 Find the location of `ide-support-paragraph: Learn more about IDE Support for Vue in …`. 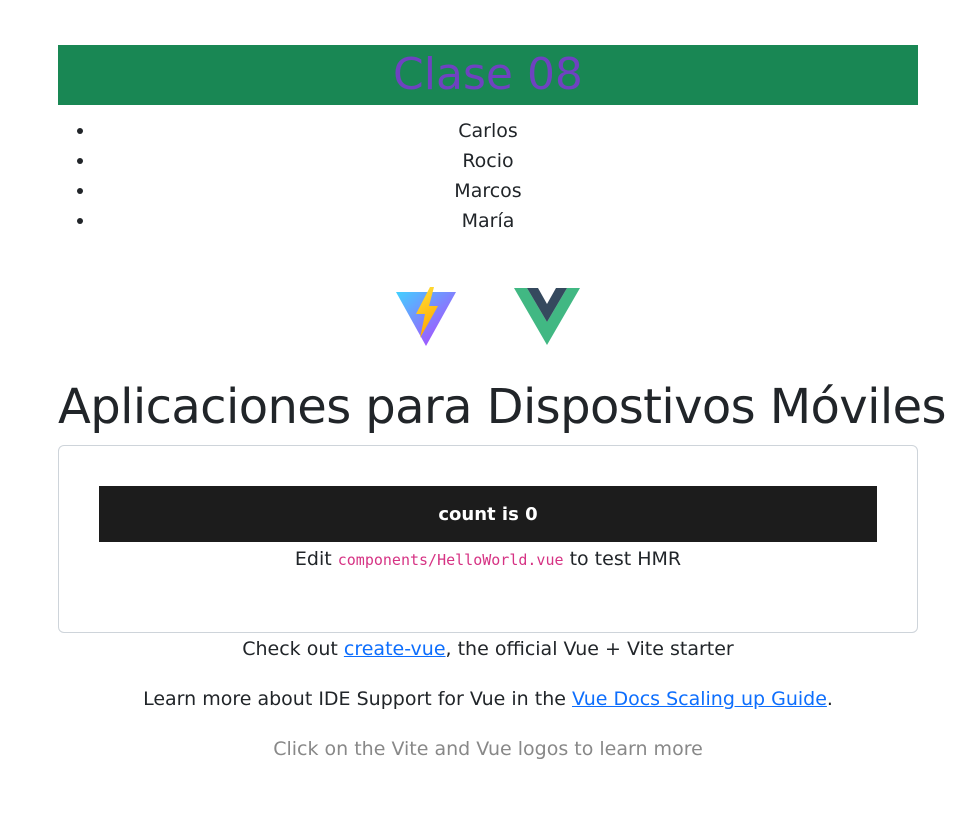

ide-support-paragraph: Learn more about IDE Support for Vue in … is located at coordinates (488, 699).